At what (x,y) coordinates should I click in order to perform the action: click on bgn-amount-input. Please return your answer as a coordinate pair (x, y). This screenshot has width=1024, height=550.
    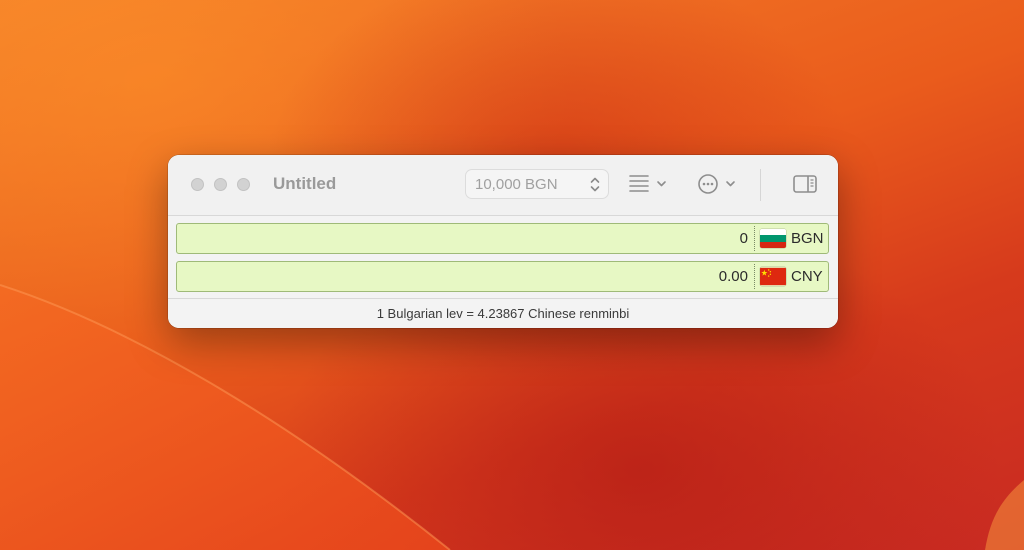
    Looking at the image, I should click on (465, 238).